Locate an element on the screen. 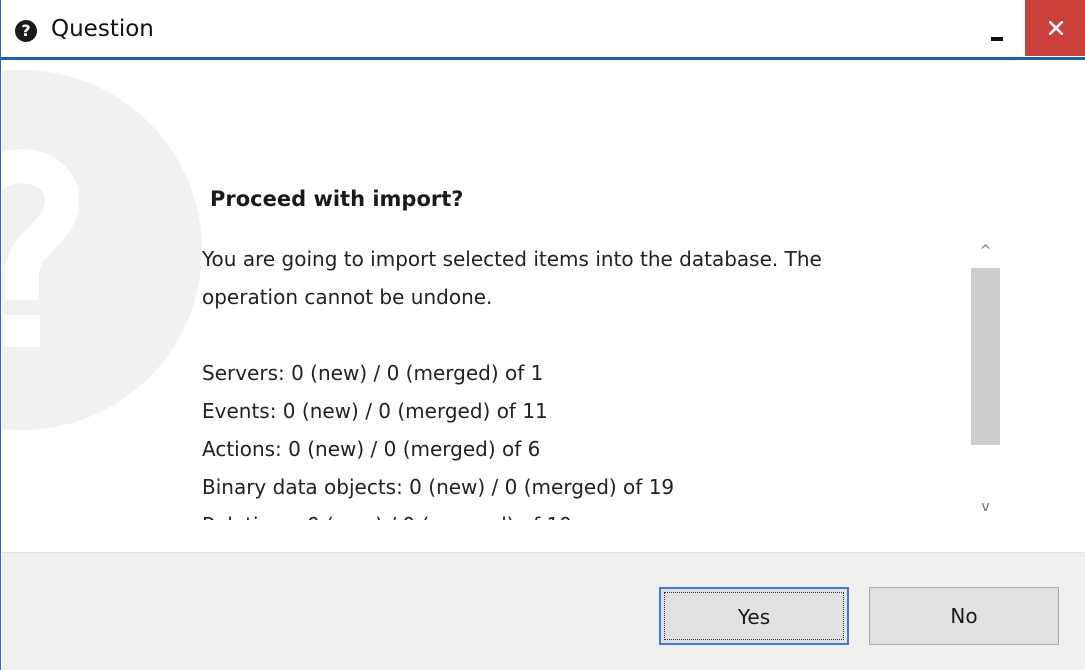 The width and height of the screenshot is (1085, 670). stats-line-actions: Actions: 0 (new) / 0 (merged) of 6 is located at coordinates (371, 449).